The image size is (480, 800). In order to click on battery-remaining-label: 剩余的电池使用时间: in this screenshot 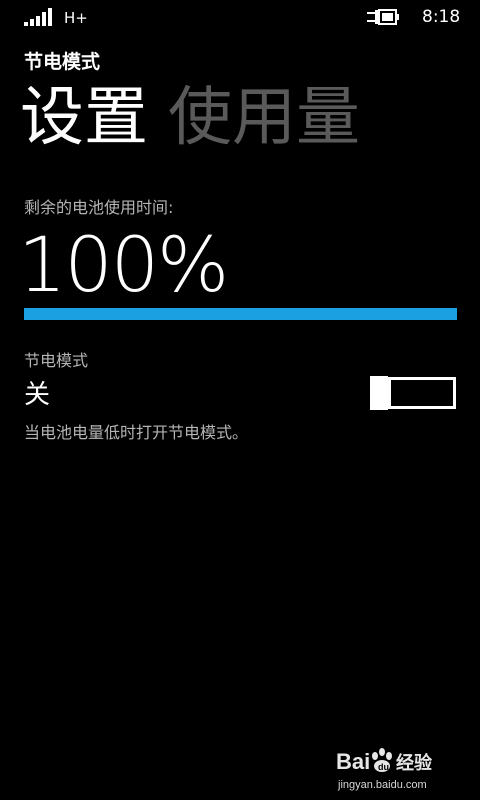, I will do `click(99, 207)`.